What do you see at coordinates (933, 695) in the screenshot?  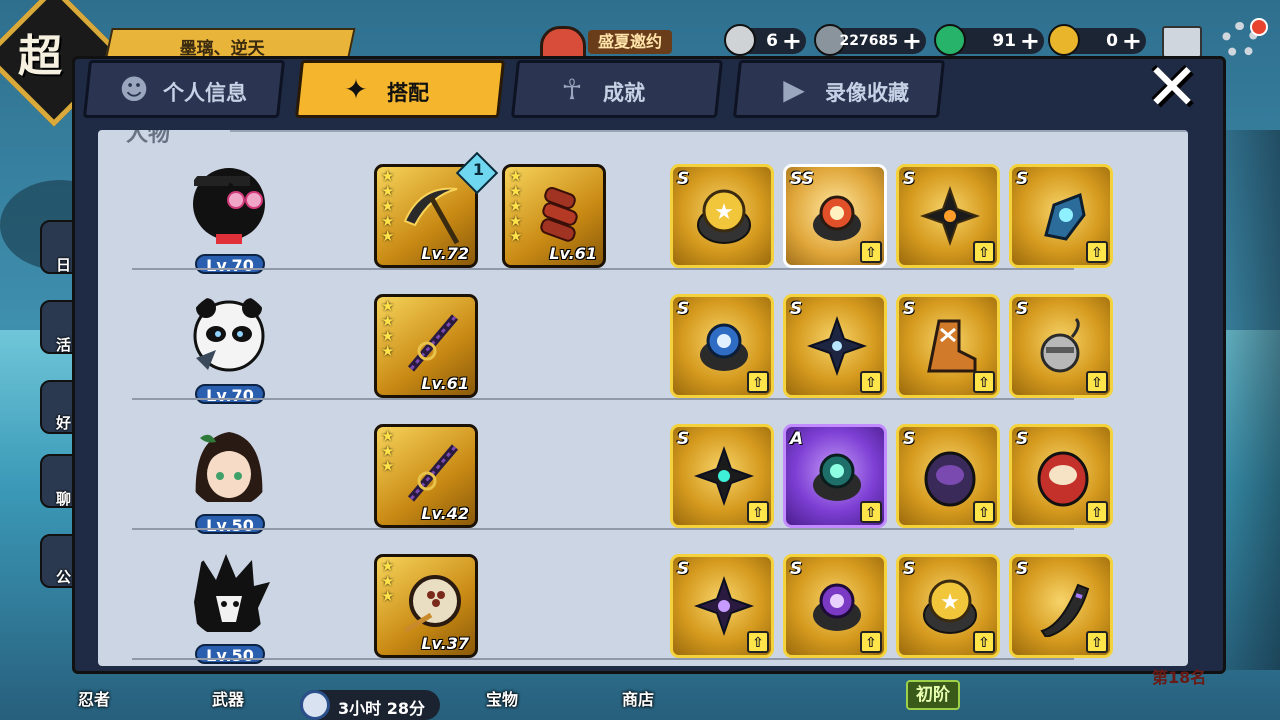 I see `rank-tier-badge: 初阶` at bounding box center [933, 695].